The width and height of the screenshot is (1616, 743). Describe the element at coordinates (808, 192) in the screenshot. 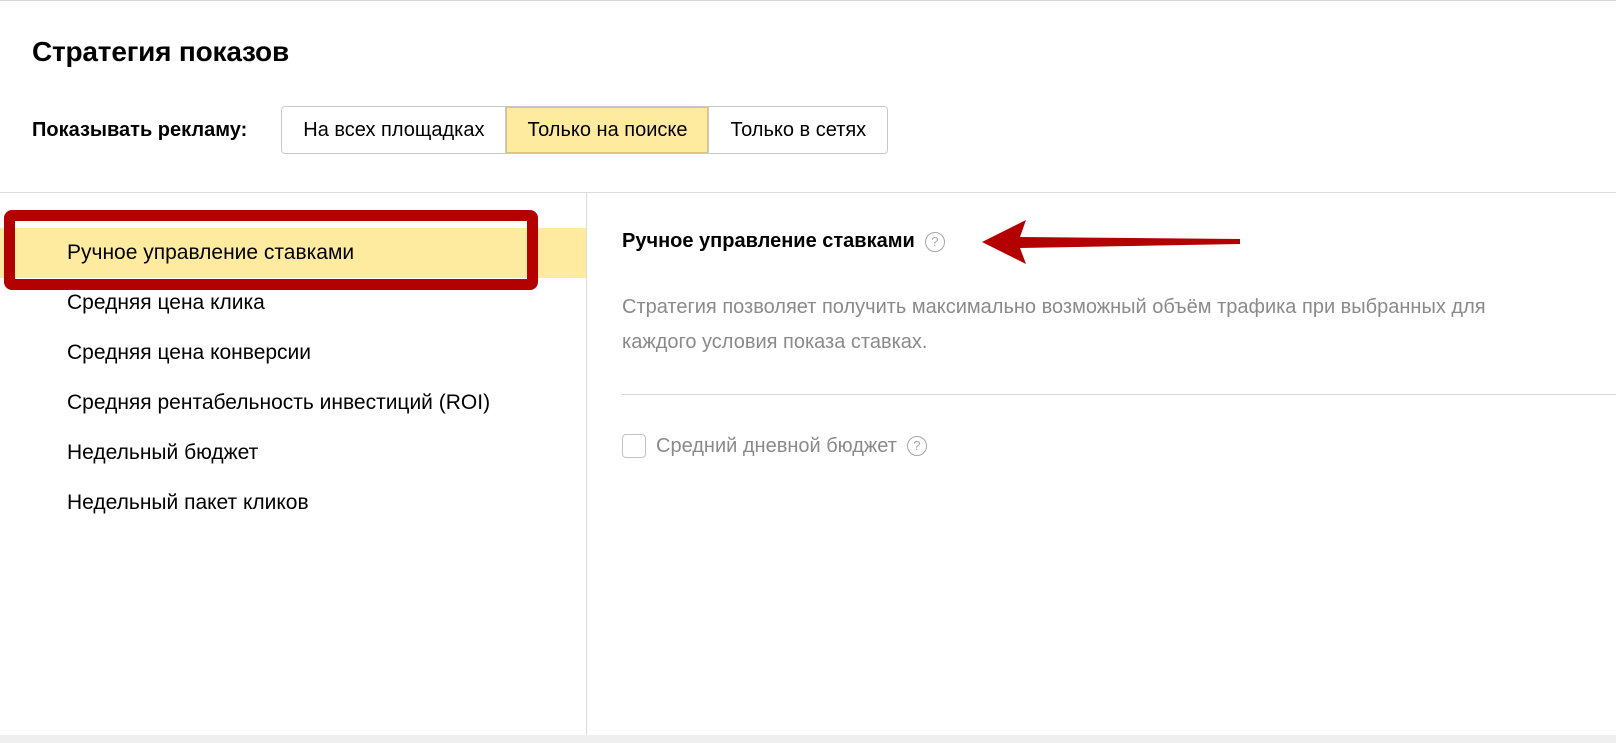

I see `section-divider` at that location.